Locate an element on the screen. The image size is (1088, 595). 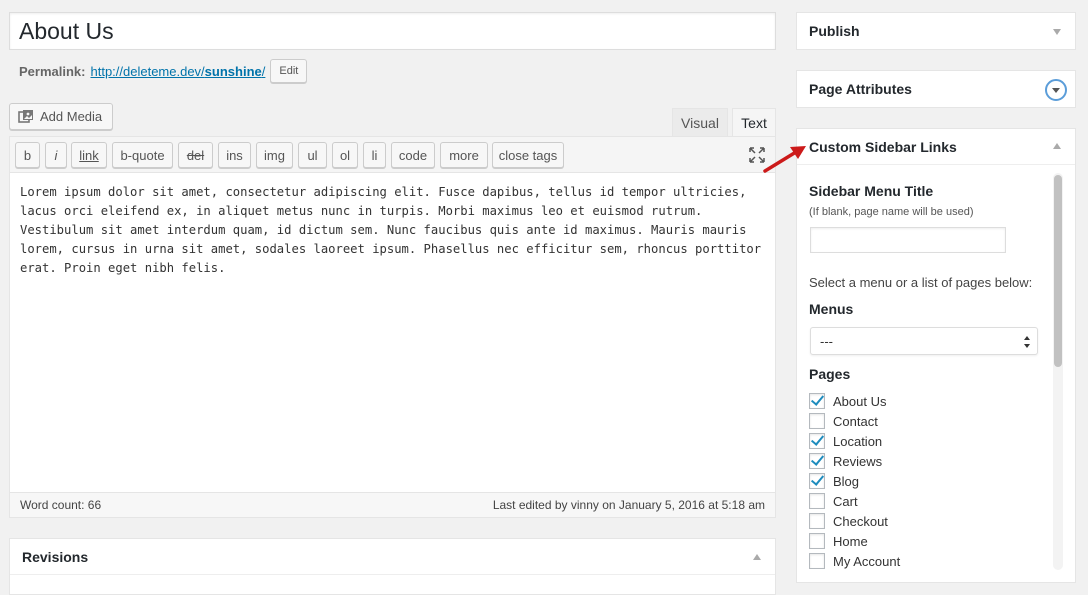
page-label: About Us is located at coordinates (860, 401).